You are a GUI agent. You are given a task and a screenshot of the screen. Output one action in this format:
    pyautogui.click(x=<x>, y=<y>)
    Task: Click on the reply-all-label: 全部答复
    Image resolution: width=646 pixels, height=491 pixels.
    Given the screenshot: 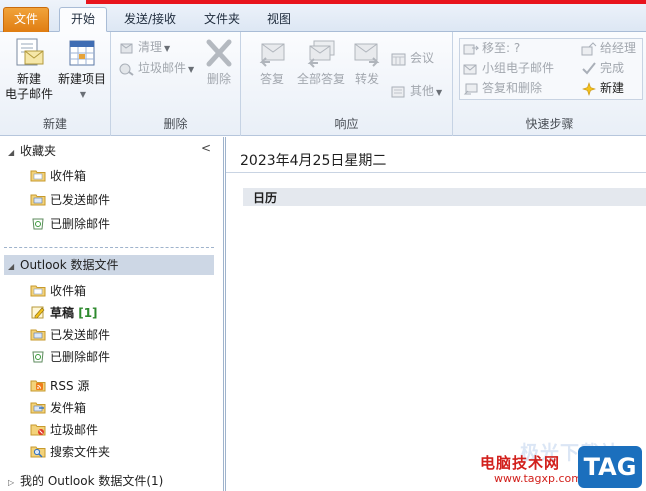 What is the action you would take?
    pyautogui.click(x=320, y=79)
    